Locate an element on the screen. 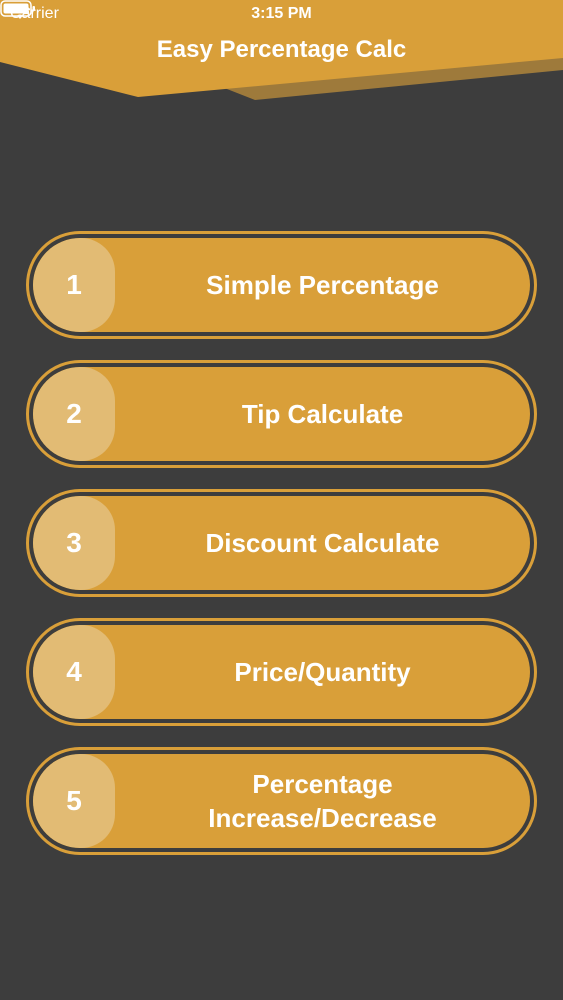  menu-label: Tip Calculate is located at coordinates (322, 414).